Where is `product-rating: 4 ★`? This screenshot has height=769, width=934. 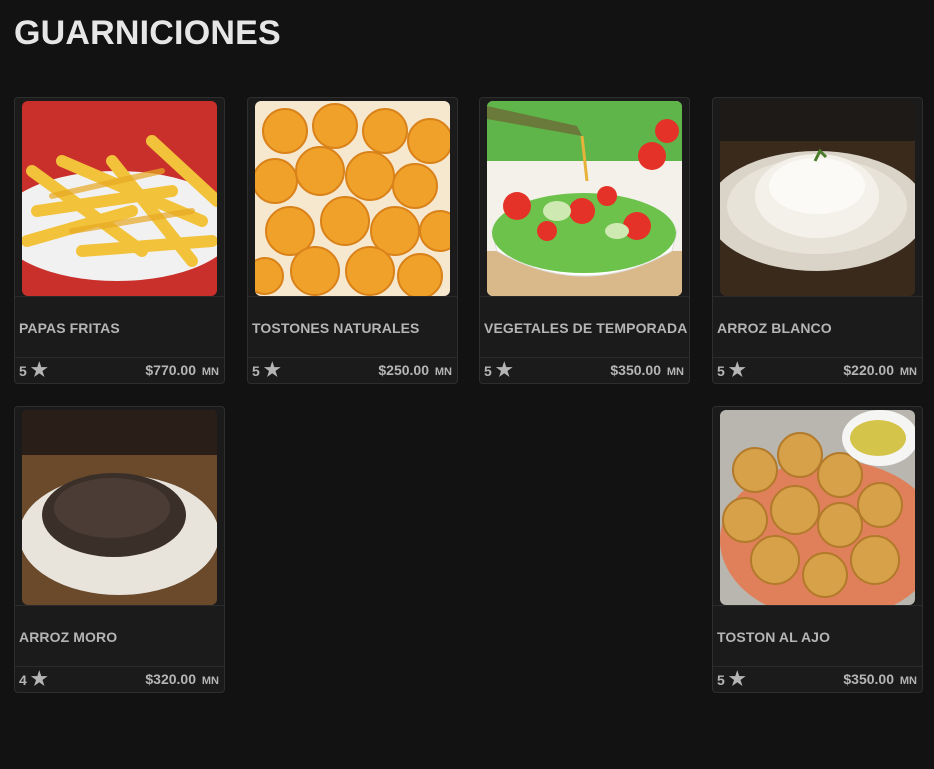
product-rating: 4 ★ is located at coordinates (33, 679).